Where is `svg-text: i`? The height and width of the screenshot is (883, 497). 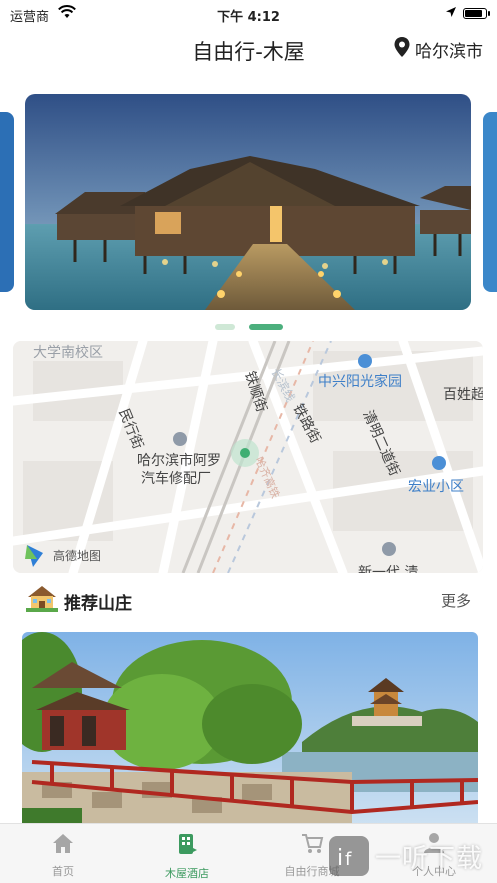 svg-text: i is located at coordinates (340, 858).